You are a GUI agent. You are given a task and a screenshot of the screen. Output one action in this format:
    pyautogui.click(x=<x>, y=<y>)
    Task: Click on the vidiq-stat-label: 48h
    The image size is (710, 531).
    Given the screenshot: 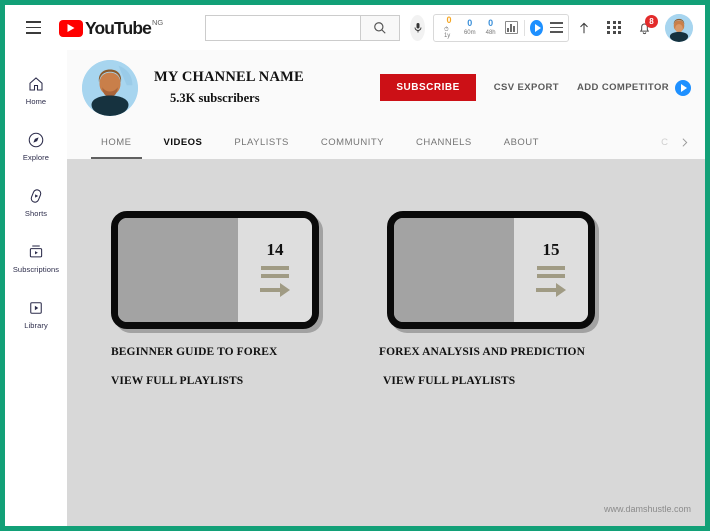 What is the action you would take?
    pyautogui.click(x=490, y=33)
    